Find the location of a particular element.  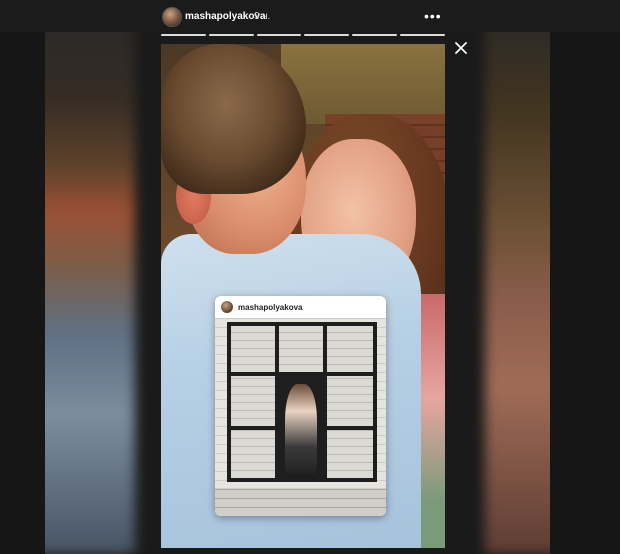

window-sill is located at coordinates (300, 502).